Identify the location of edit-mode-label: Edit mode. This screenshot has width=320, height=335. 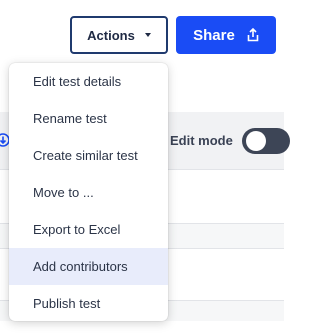
(201, 140).